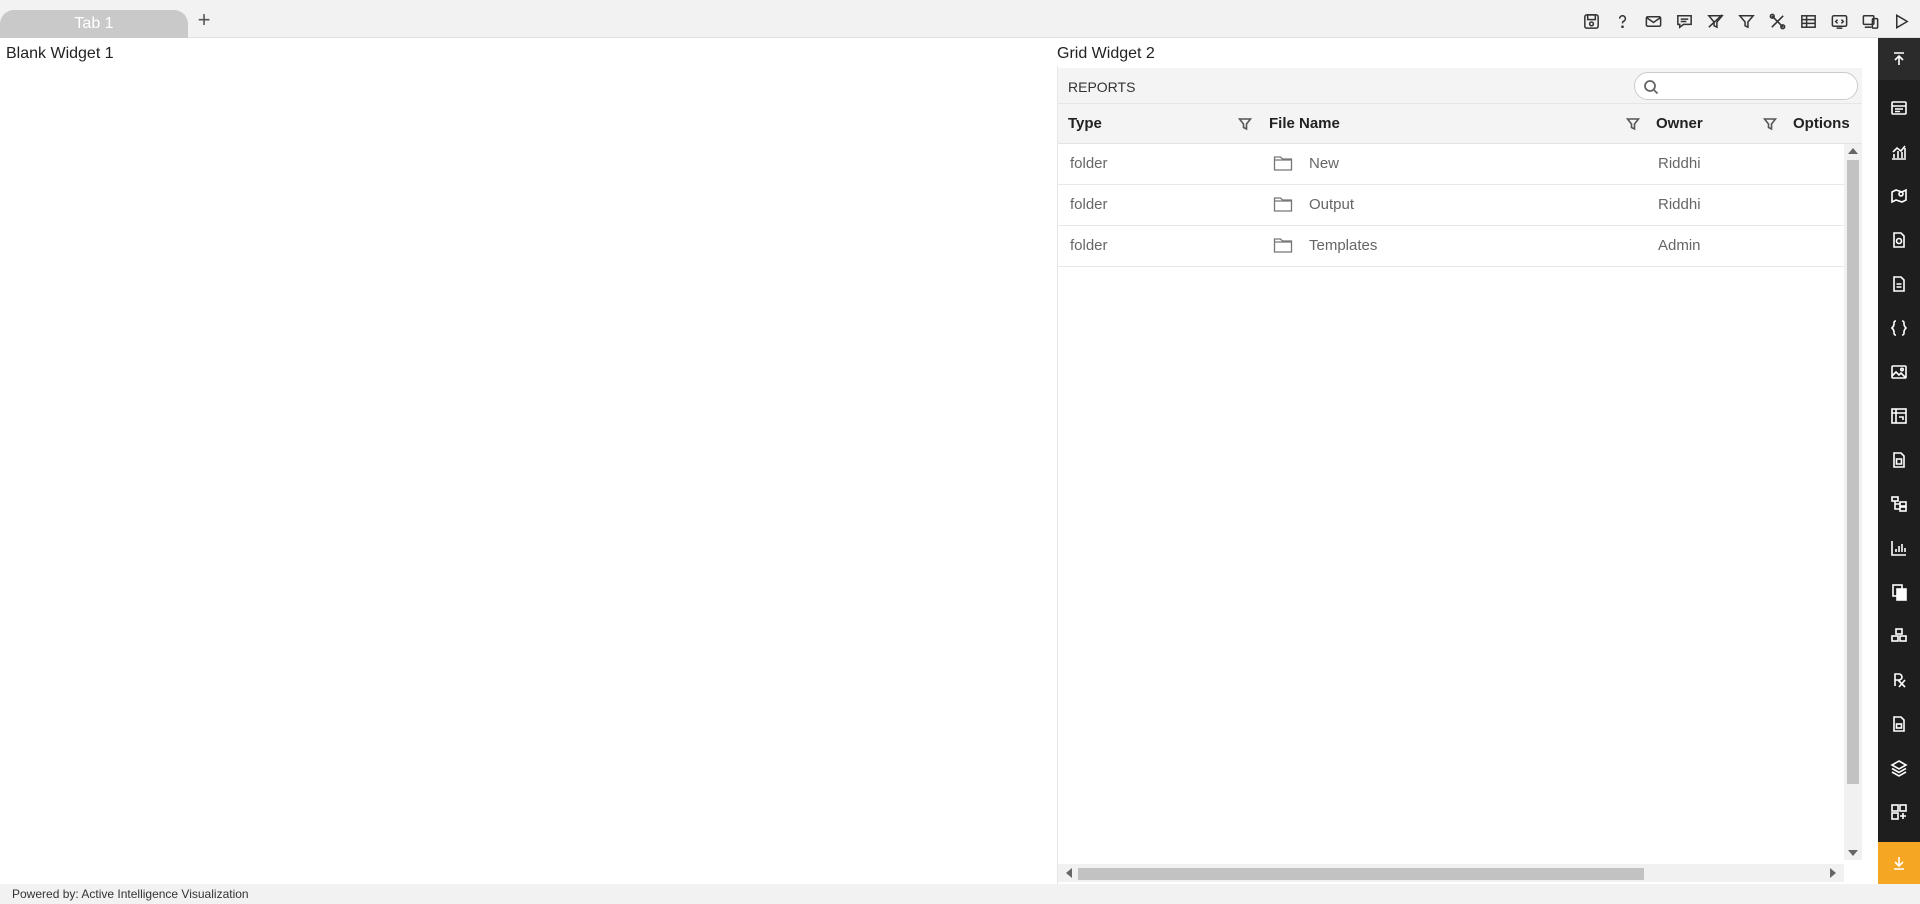 This screenshot has height=904, width=1920. Describe the element at coordinates (1899, 284) in the screenshot. I see `document-icon` at that location.